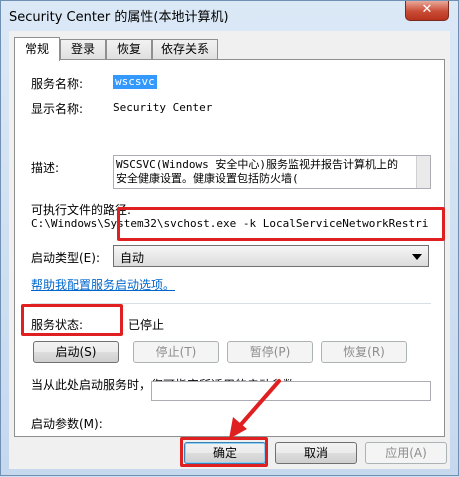  Describe the element at coordinates (37, 49) in the screenshot. I see `tab-general: 常规` at that location.